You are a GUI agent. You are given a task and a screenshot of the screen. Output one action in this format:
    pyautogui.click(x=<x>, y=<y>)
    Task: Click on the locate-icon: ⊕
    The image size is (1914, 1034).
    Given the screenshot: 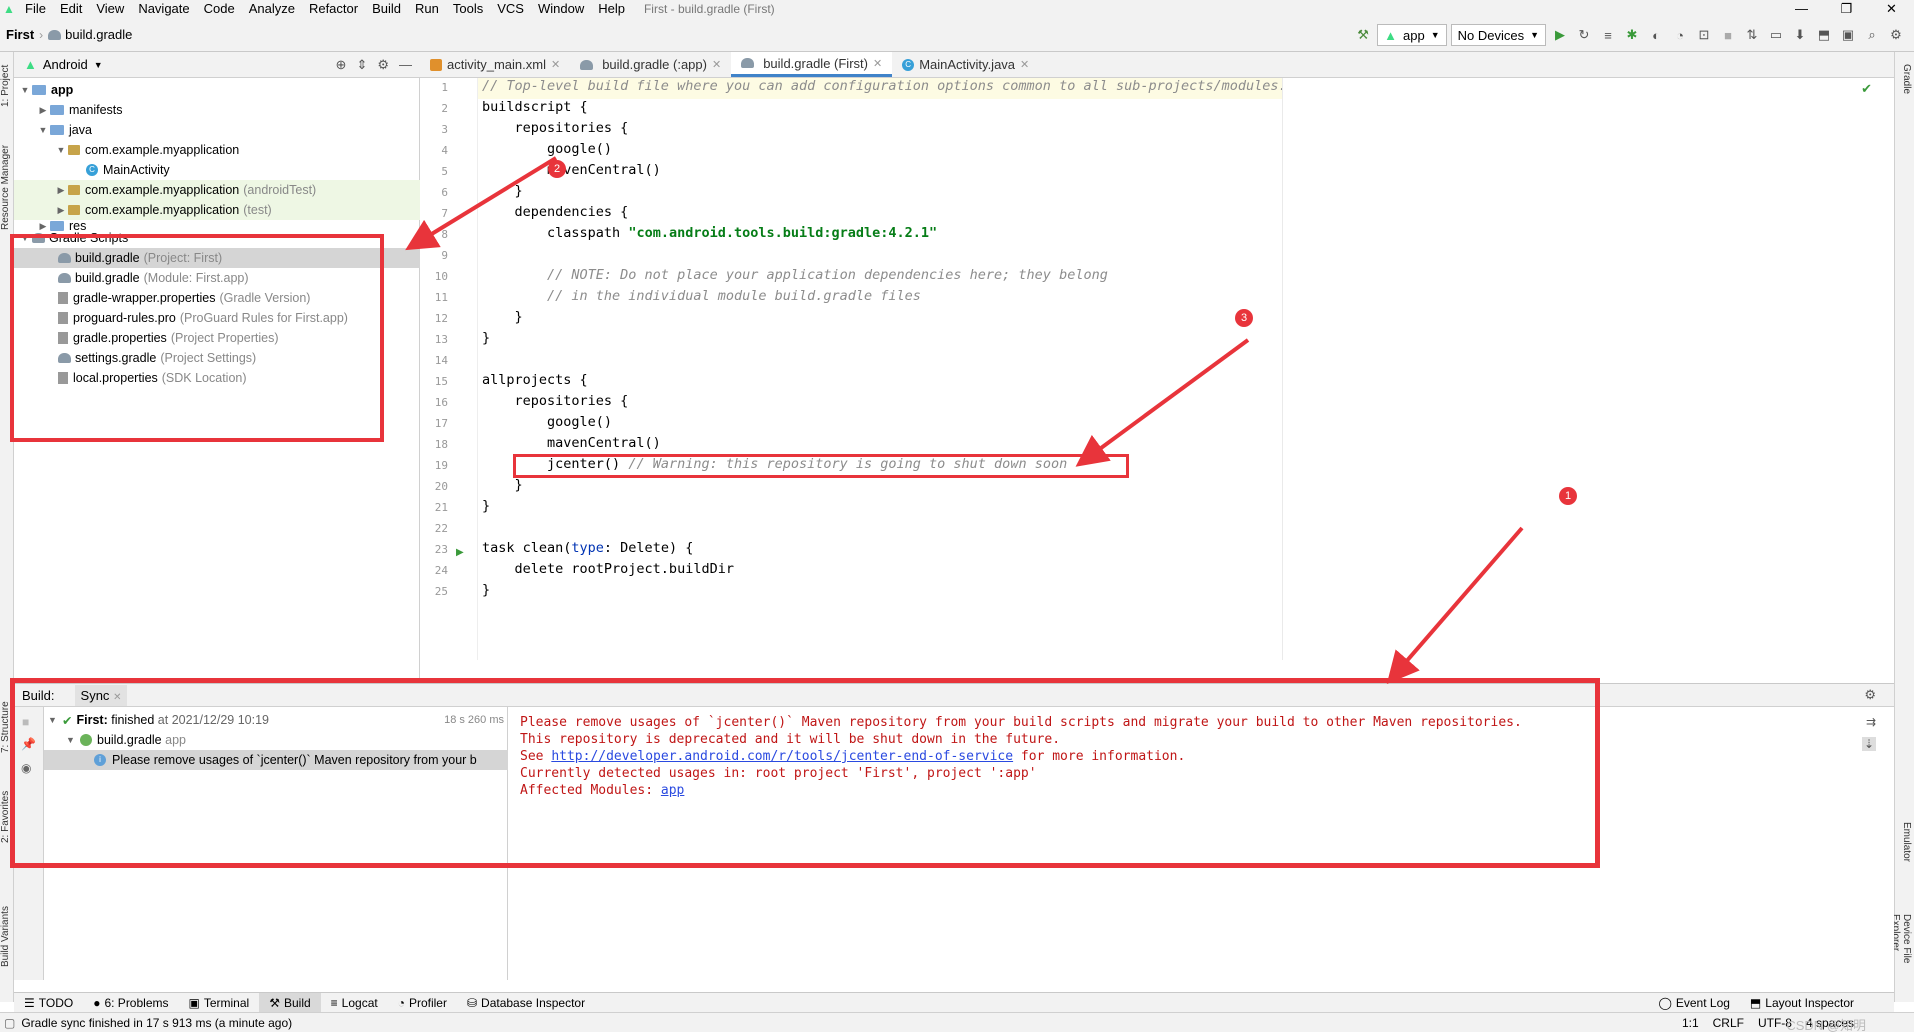 What is the action you would take?
    pyautogui.click(x=341, y=65)
    